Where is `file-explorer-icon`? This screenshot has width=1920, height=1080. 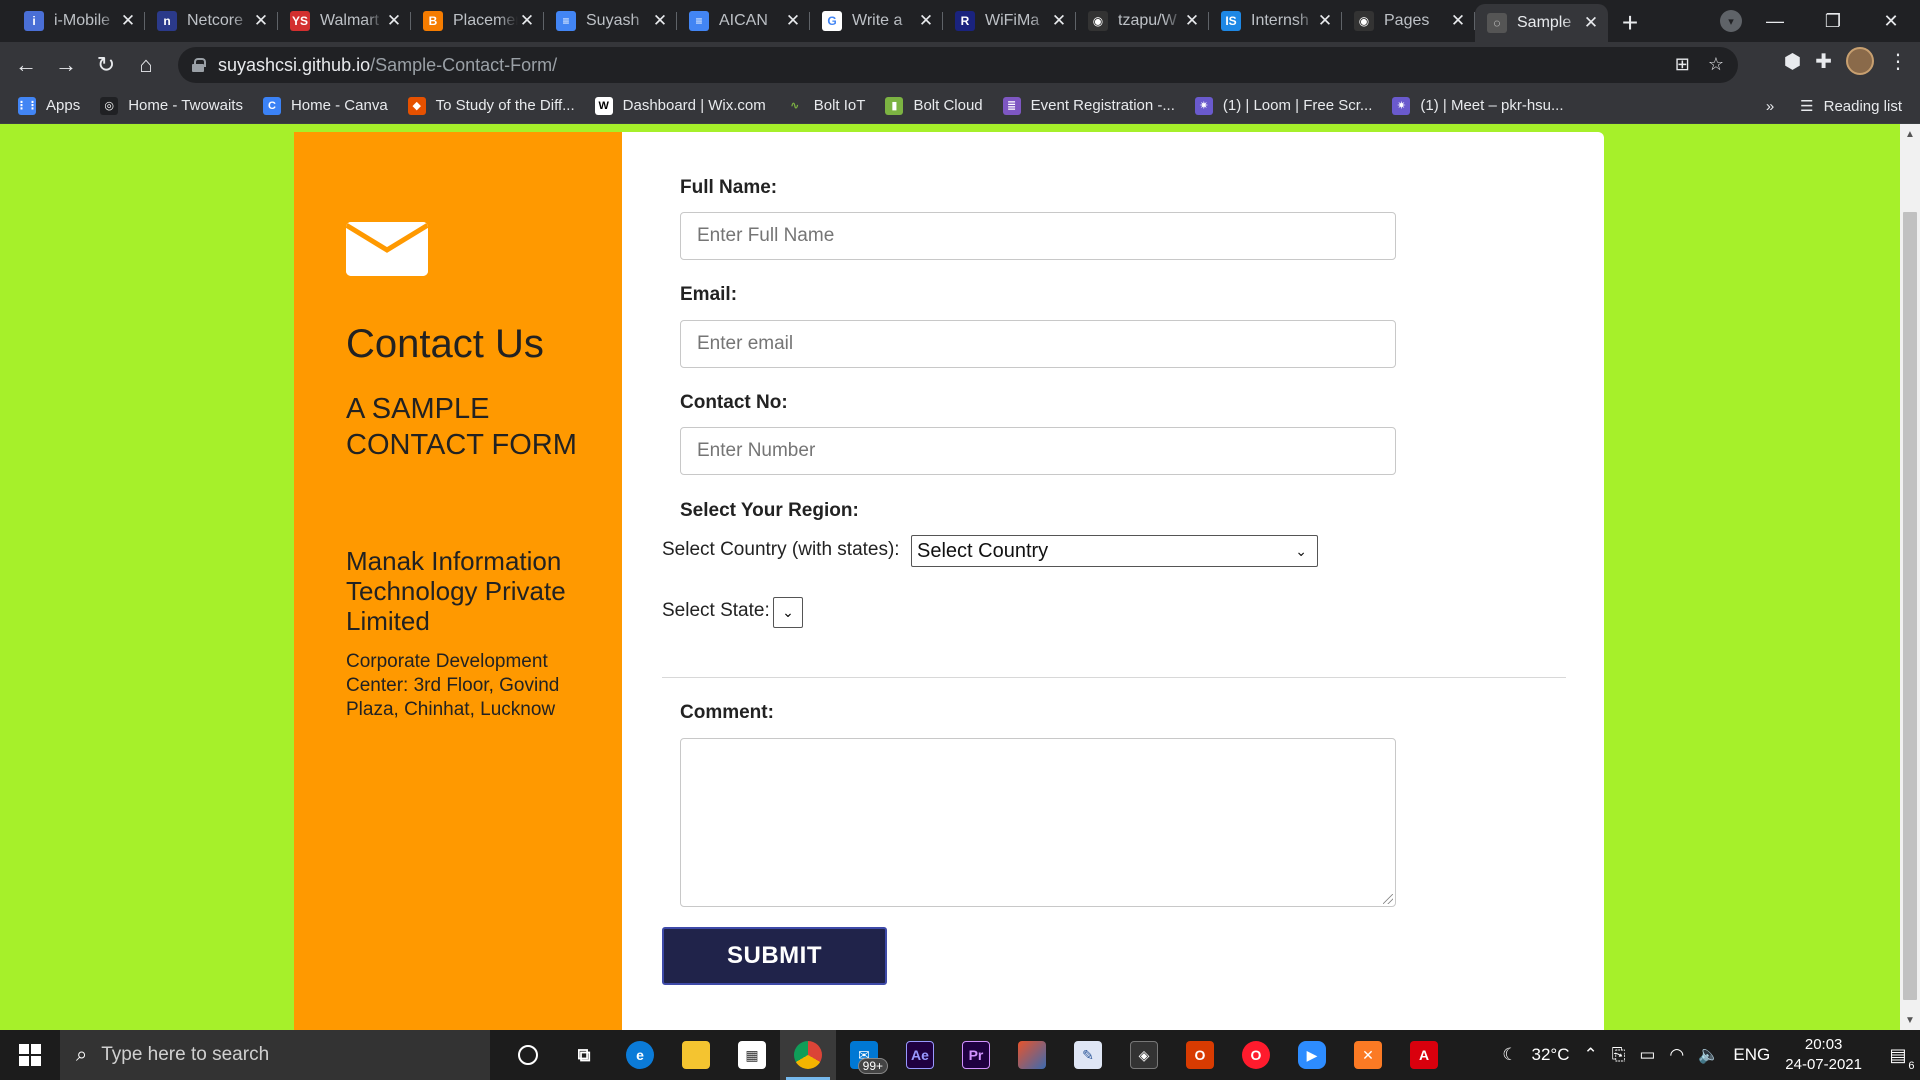
file-explorer-icon is located at coordinates (696, 1055).